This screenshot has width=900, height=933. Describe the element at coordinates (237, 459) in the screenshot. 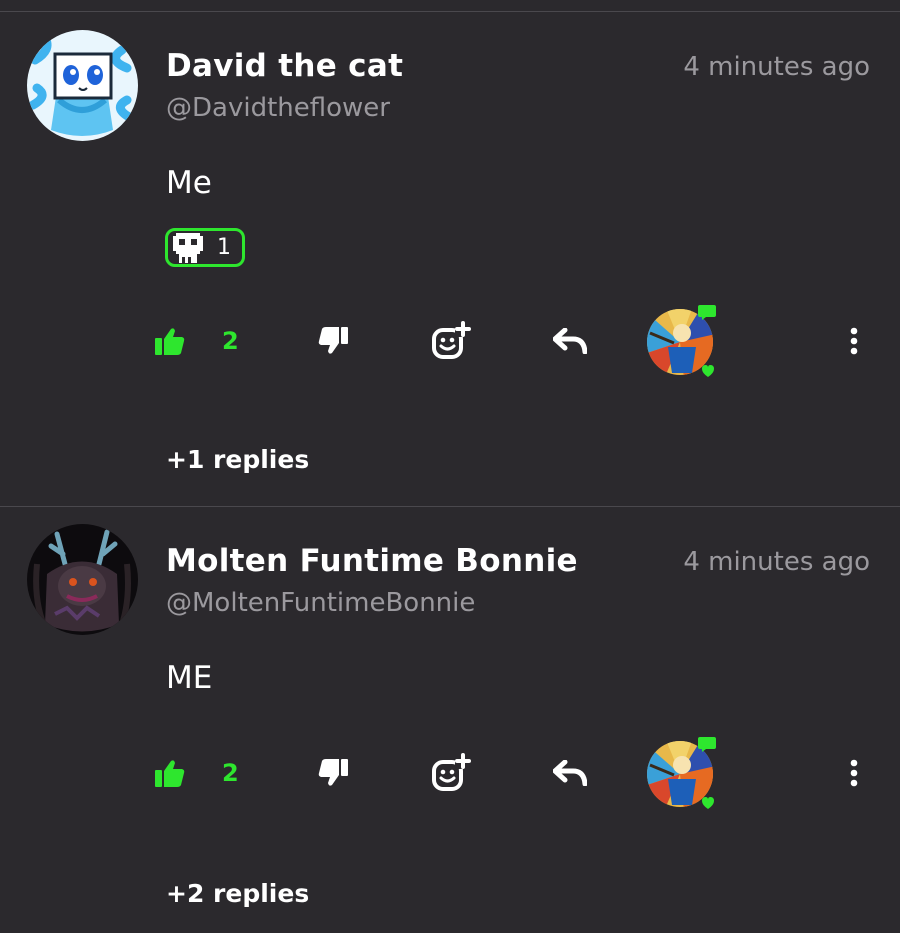

I see `view-replies-link: +1 replies` at that location.